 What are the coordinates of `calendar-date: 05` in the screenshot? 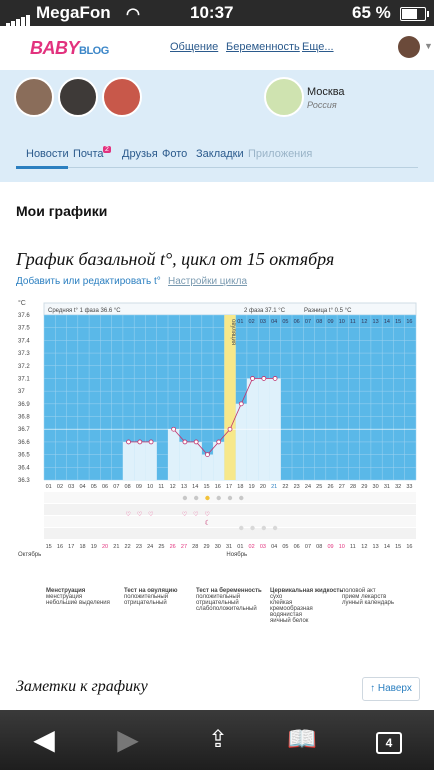 It's located at (285, 547).